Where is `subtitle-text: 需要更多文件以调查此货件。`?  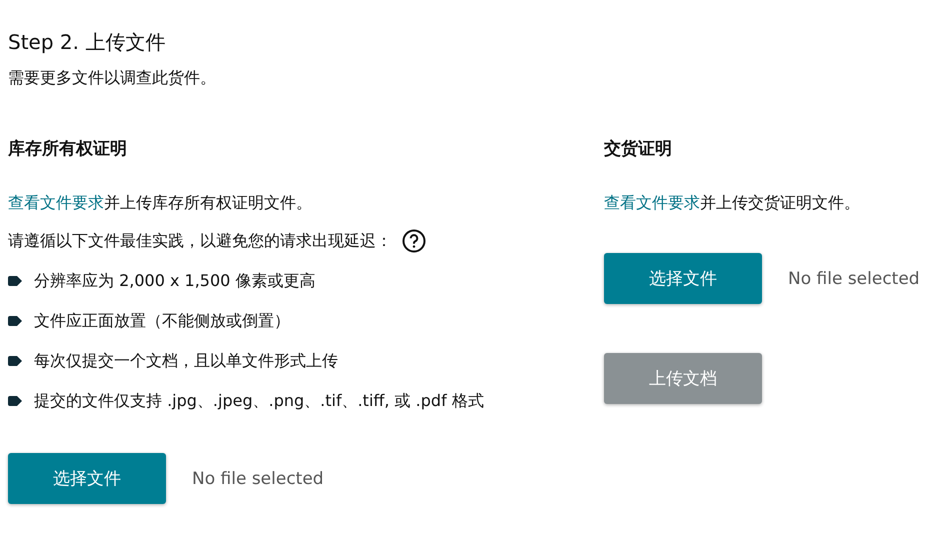 subtitle-text: 需要更多文件以调查此货件。 is located at coordinates (112, 78).